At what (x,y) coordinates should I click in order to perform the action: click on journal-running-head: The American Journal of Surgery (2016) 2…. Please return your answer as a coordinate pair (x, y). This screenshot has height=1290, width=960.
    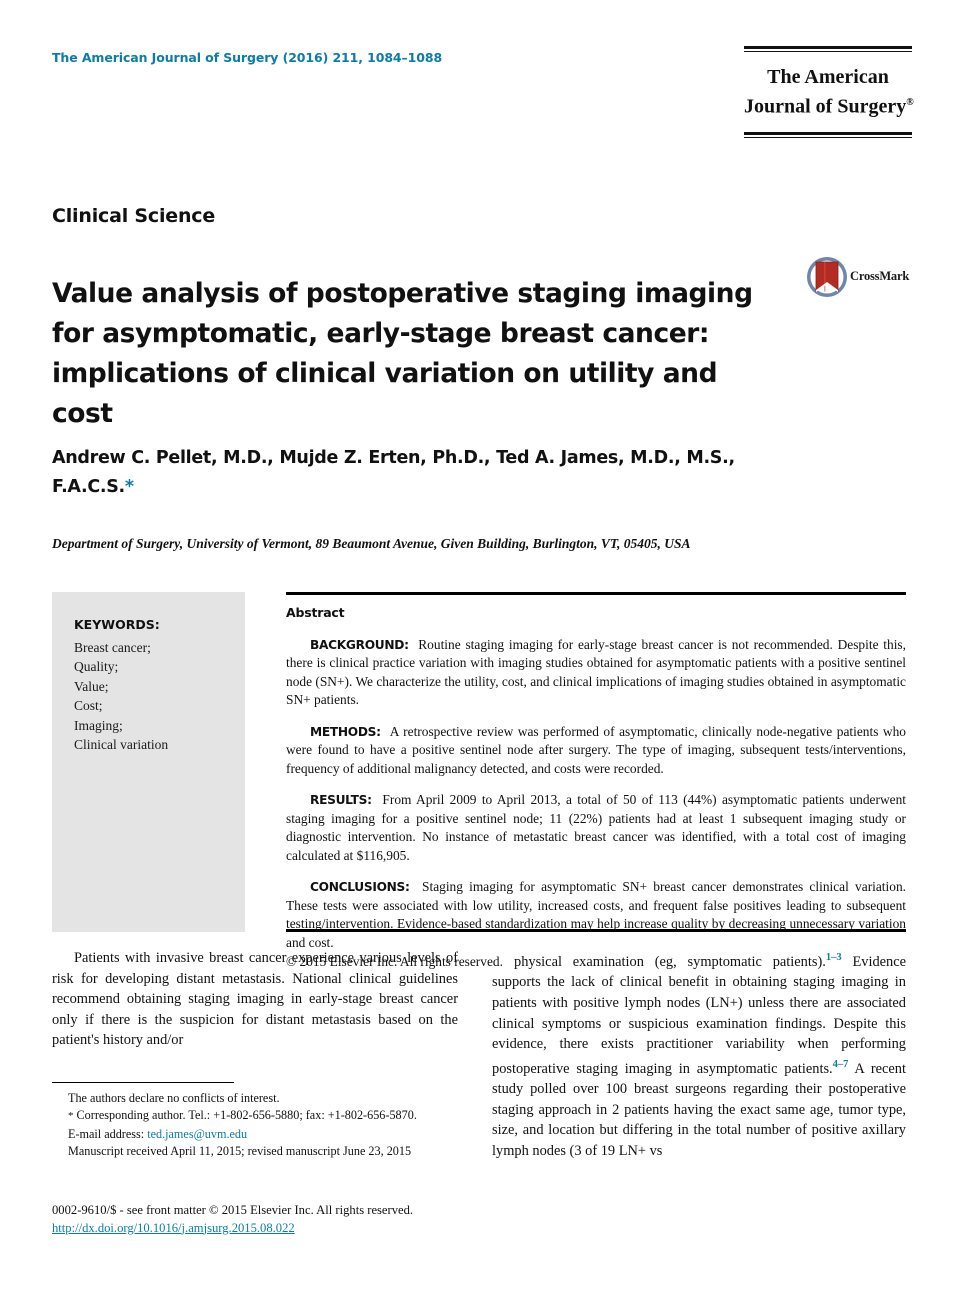
    Looking at the image, I should click on (247, 57).